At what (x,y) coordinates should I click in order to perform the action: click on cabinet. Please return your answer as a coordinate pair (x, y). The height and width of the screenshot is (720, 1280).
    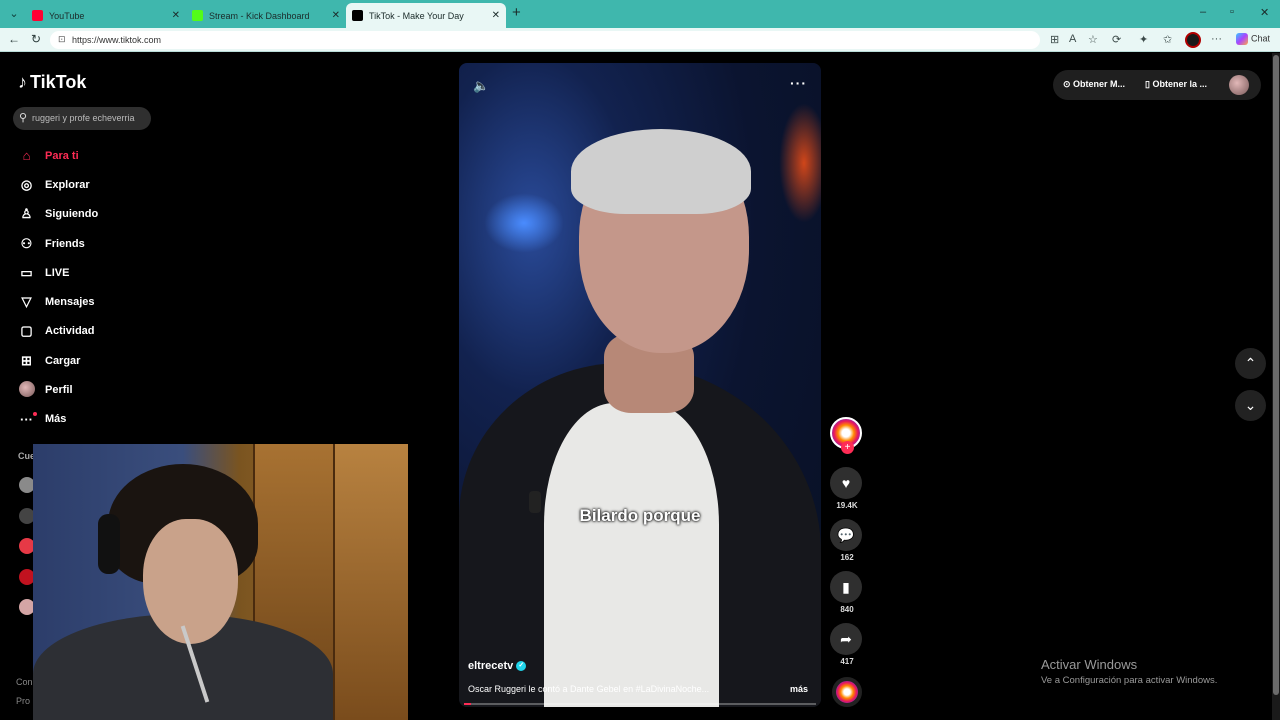
    Looking at the image, I should click on (370, 582).